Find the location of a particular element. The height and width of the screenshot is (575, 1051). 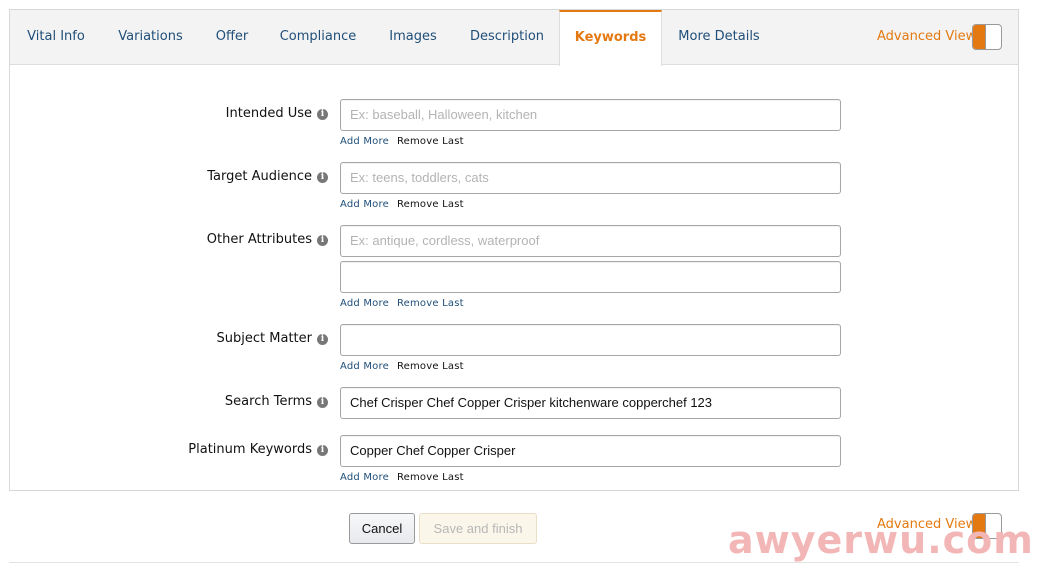

intended-use-input: Ex: baseball, Halloween, kitchen is located at coordinates (590, 115).